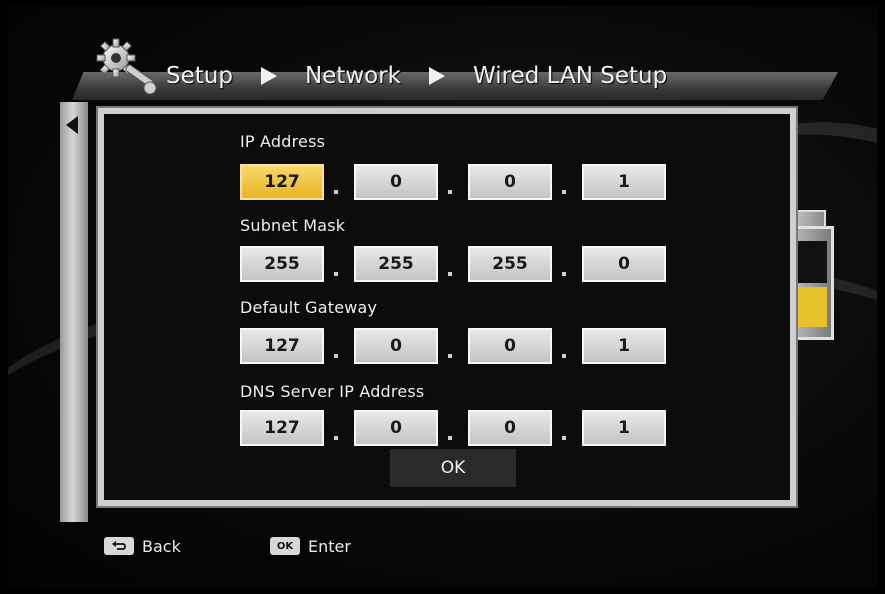  I want to click on default-gateway-octet-4: 1, so click(624, 346).